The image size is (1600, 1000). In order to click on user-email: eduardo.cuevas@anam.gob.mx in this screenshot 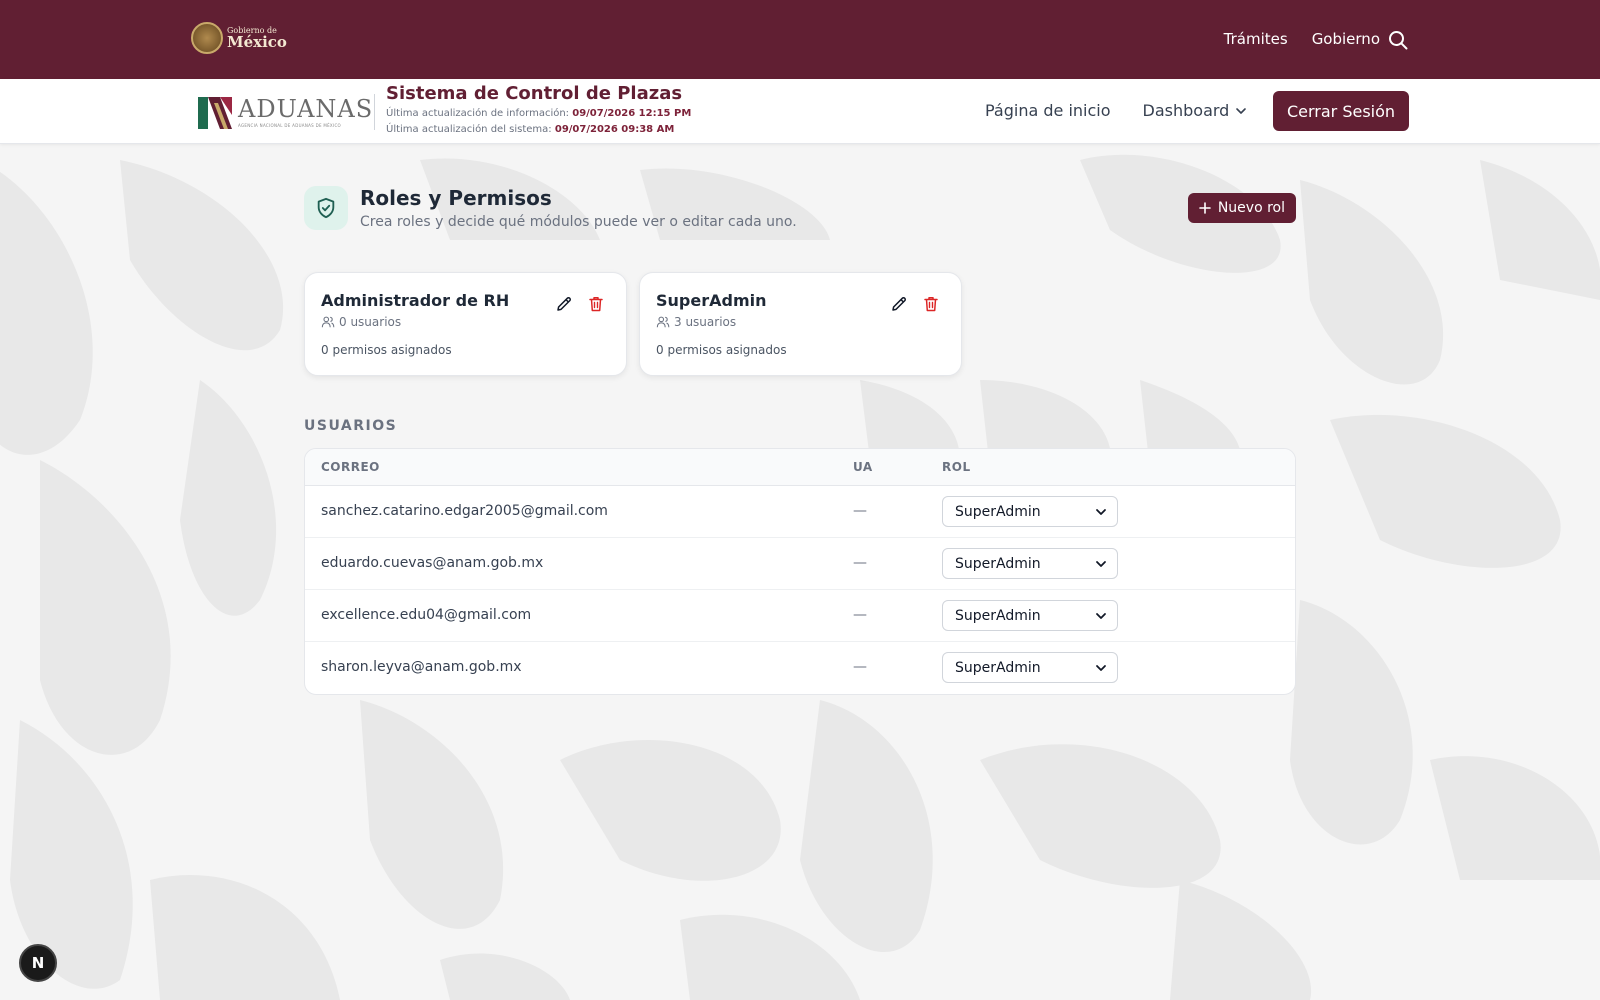, I will do `click(432, 563)`.